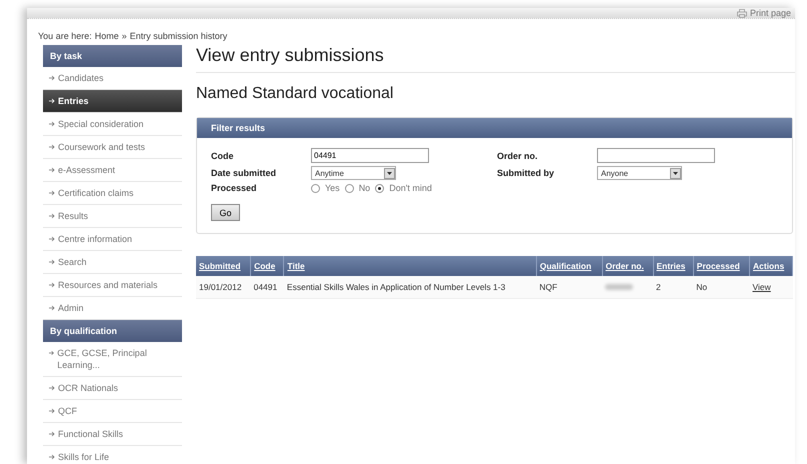 This screenshot has width=807, height=464. Describe the element at coordinates (112, 101) in the screenshot. I see `sidebar-item: Entries` at that location.